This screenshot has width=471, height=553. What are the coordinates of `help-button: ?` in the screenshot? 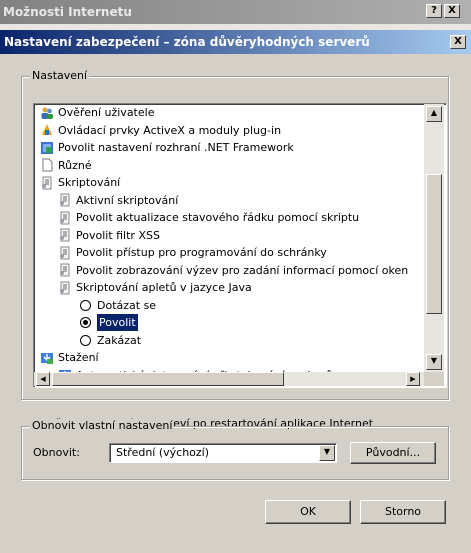 It's located at (434, 11).